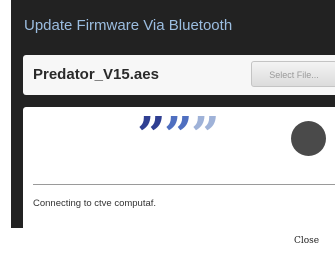  What do you see at coordinates (306, 241) in the screenshot?
I see `close-button: Close` at bounding box center [306, 241].